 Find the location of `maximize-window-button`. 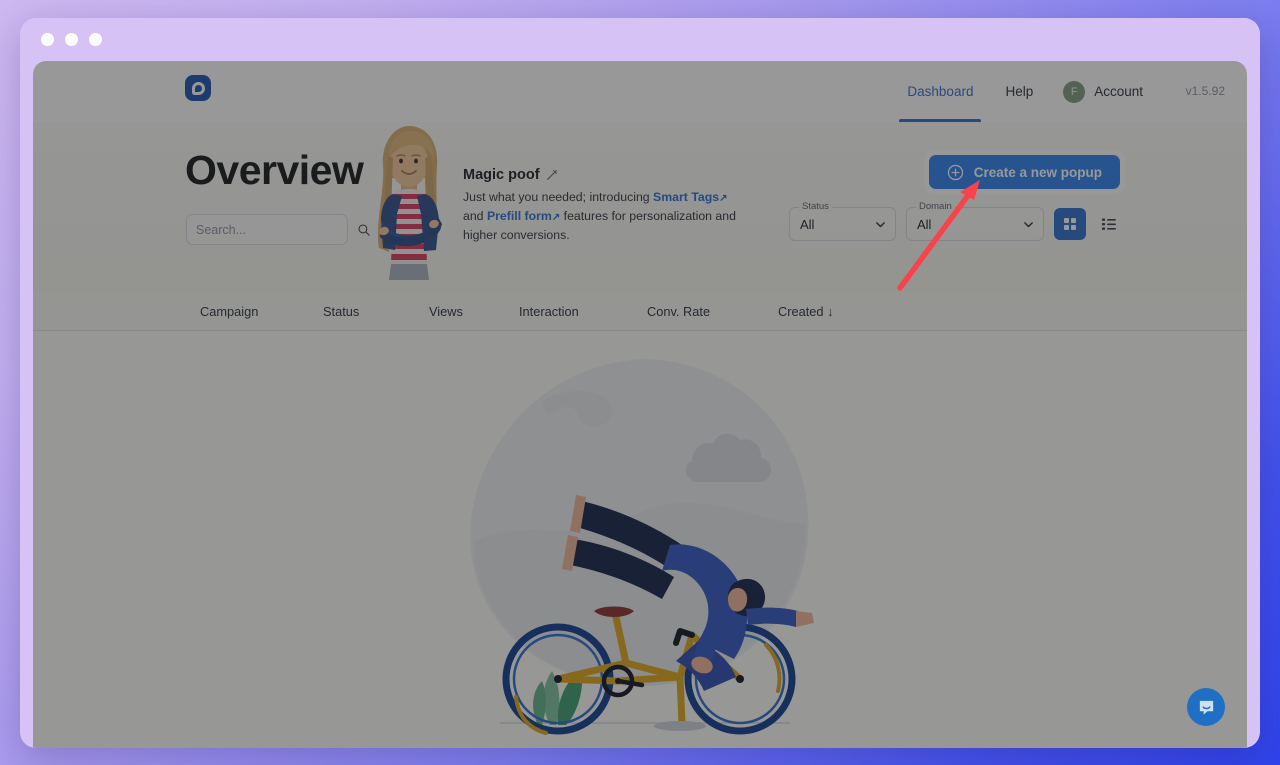

maximize-window-button is located at coordinates (95, 39).